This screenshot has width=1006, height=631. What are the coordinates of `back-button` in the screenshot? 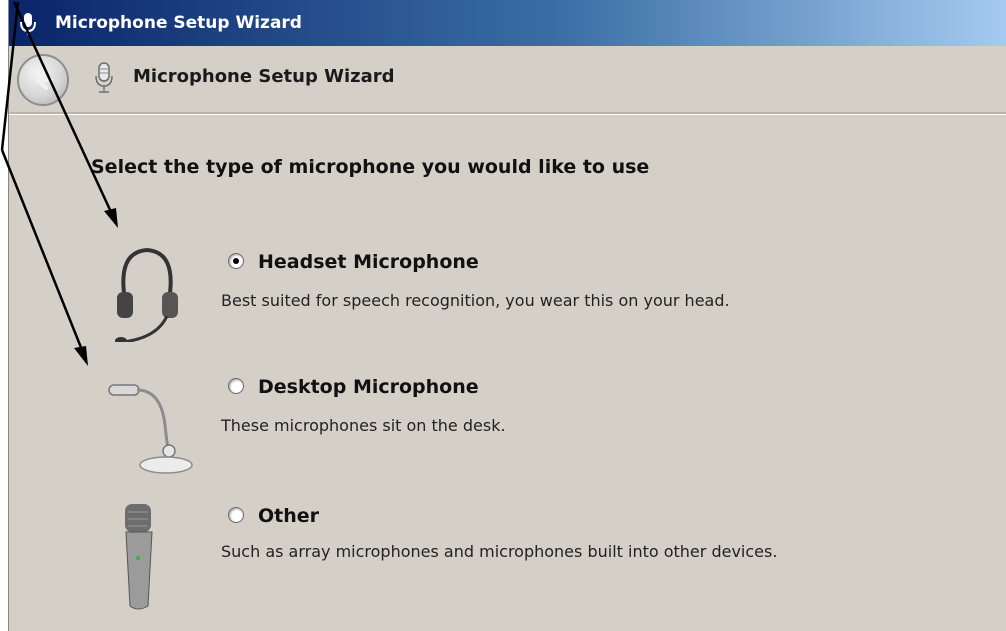 It's located at (43, 80).